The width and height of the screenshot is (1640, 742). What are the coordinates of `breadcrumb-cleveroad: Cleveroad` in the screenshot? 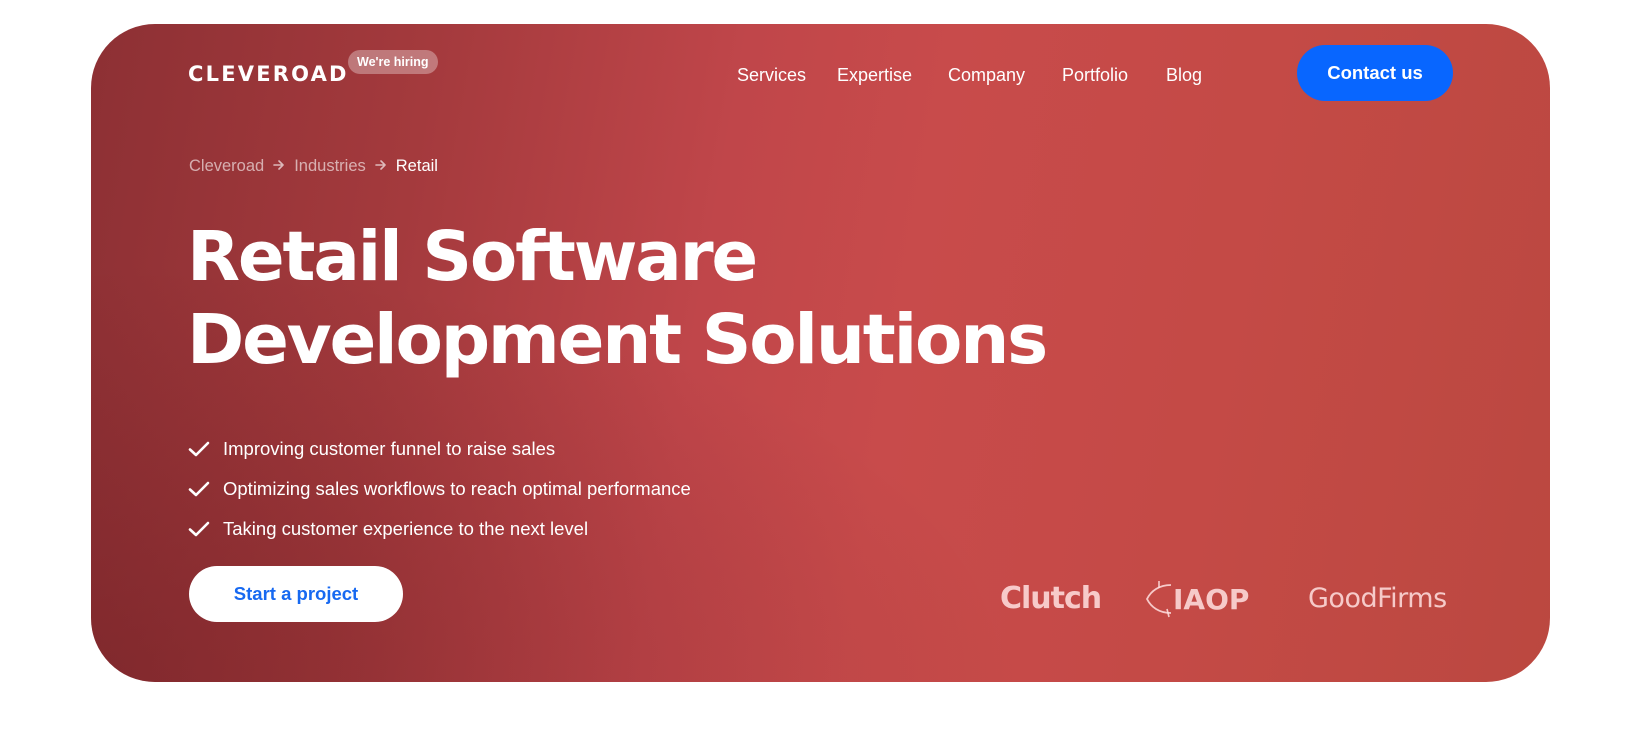 It's located at (226, 166).